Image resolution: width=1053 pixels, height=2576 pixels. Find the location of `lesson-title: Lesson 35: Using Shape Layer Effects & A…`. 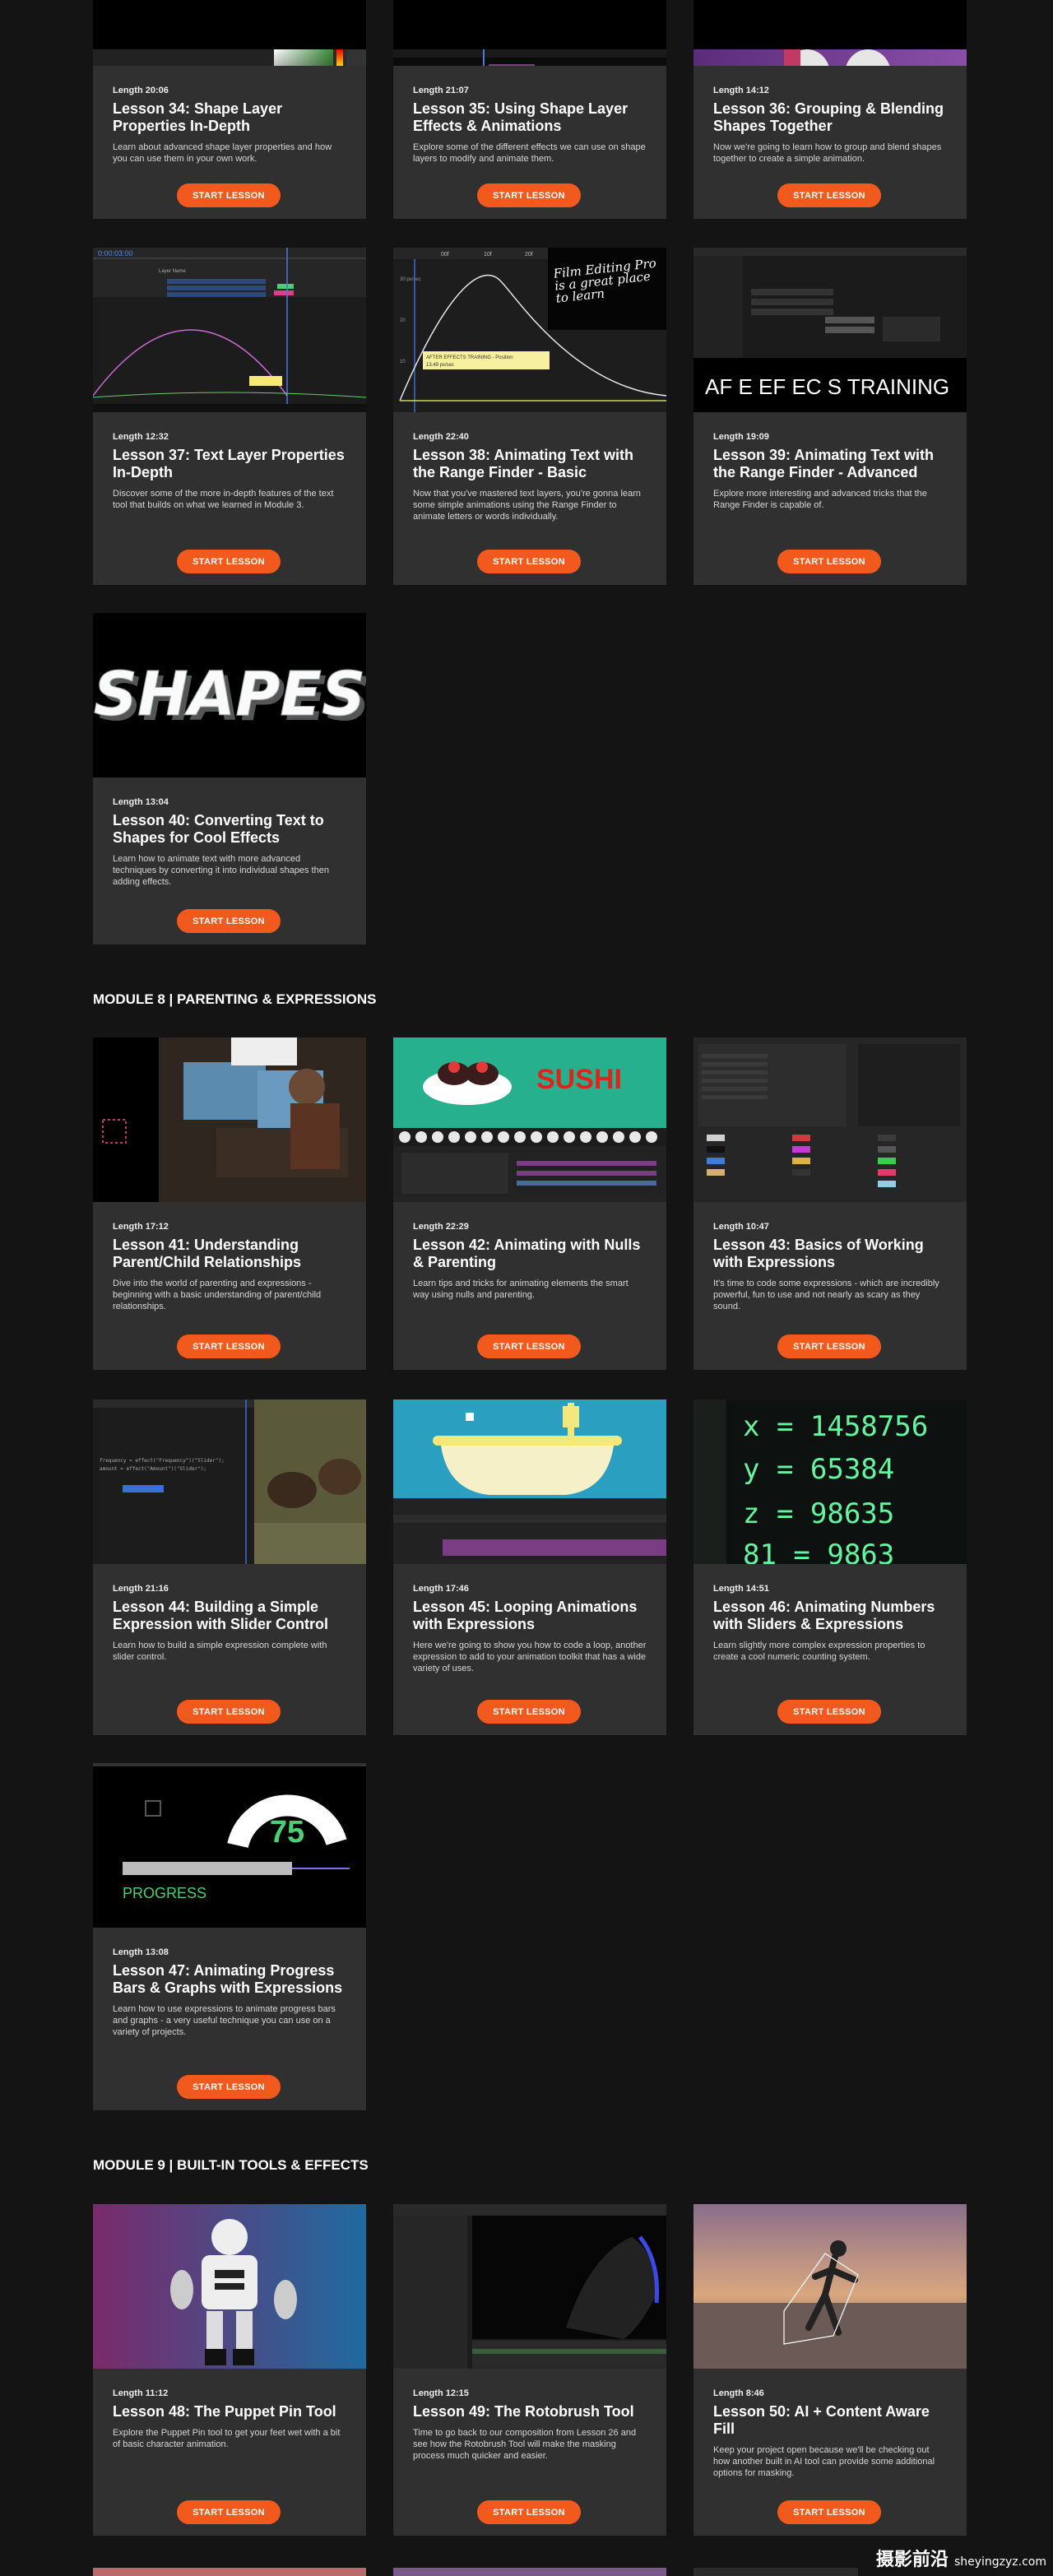

lesson-title: Lesson 35: Using Shape Layer Effects & A… is located at coordinates (530, 118).